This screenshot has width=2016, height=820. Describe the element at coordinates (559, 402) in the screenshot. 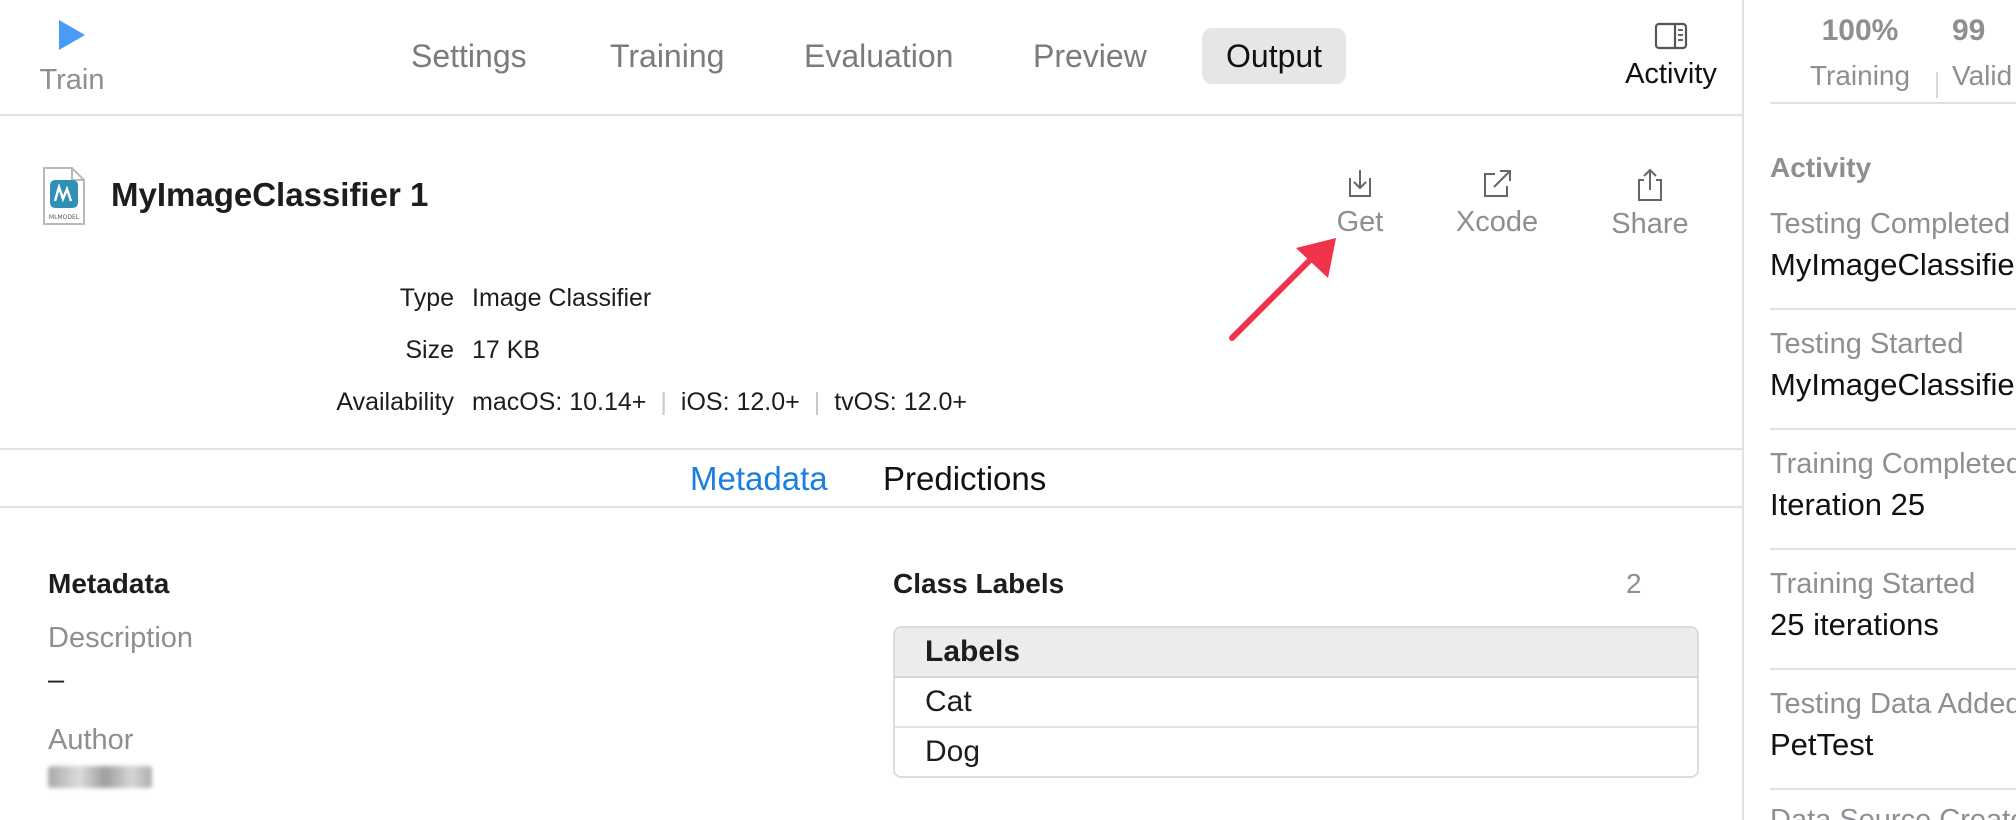

I see `availability-macos: macOS: 10.14+` at that location.